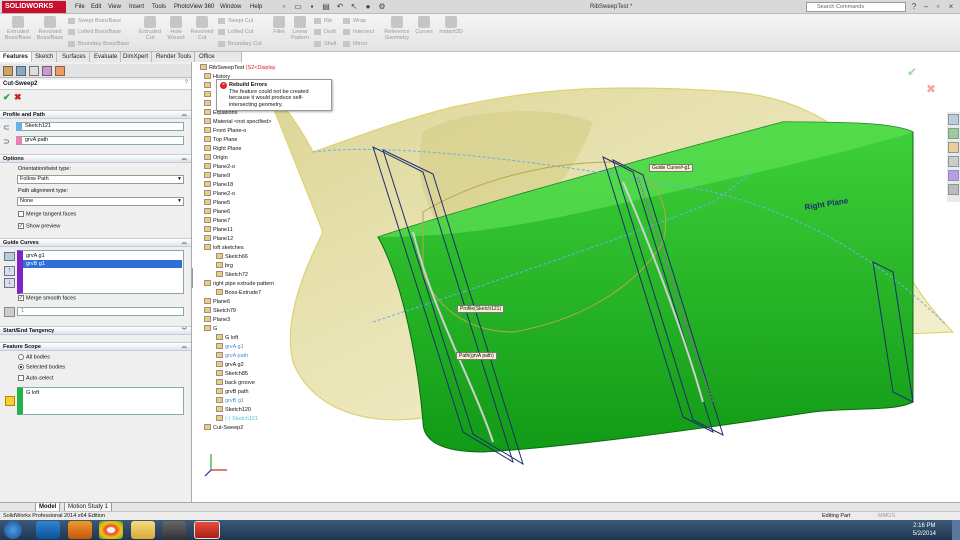  Describe the element at coordinates (354, 21) in the screenshot. I see `wrap-button: Wrap` at that location.